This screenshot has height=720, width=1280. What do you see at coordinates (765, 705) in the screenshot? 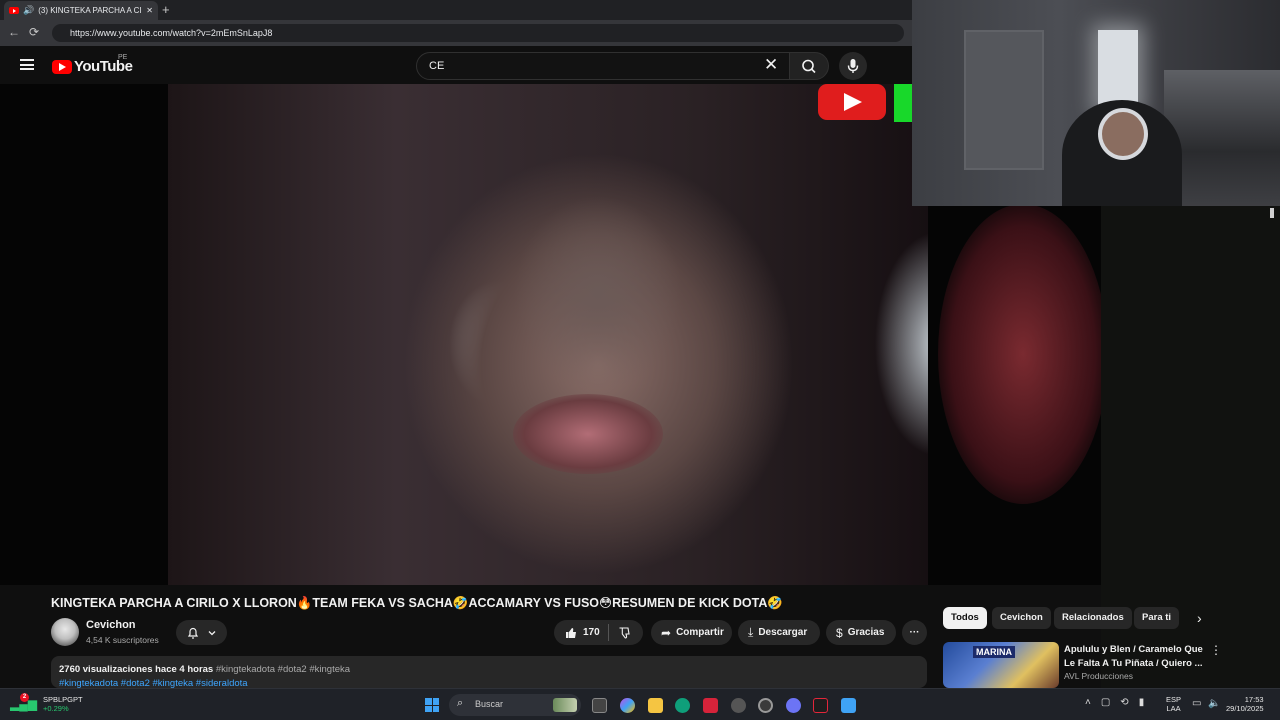
I see `obs-icon` at bounding box center [765, 705].